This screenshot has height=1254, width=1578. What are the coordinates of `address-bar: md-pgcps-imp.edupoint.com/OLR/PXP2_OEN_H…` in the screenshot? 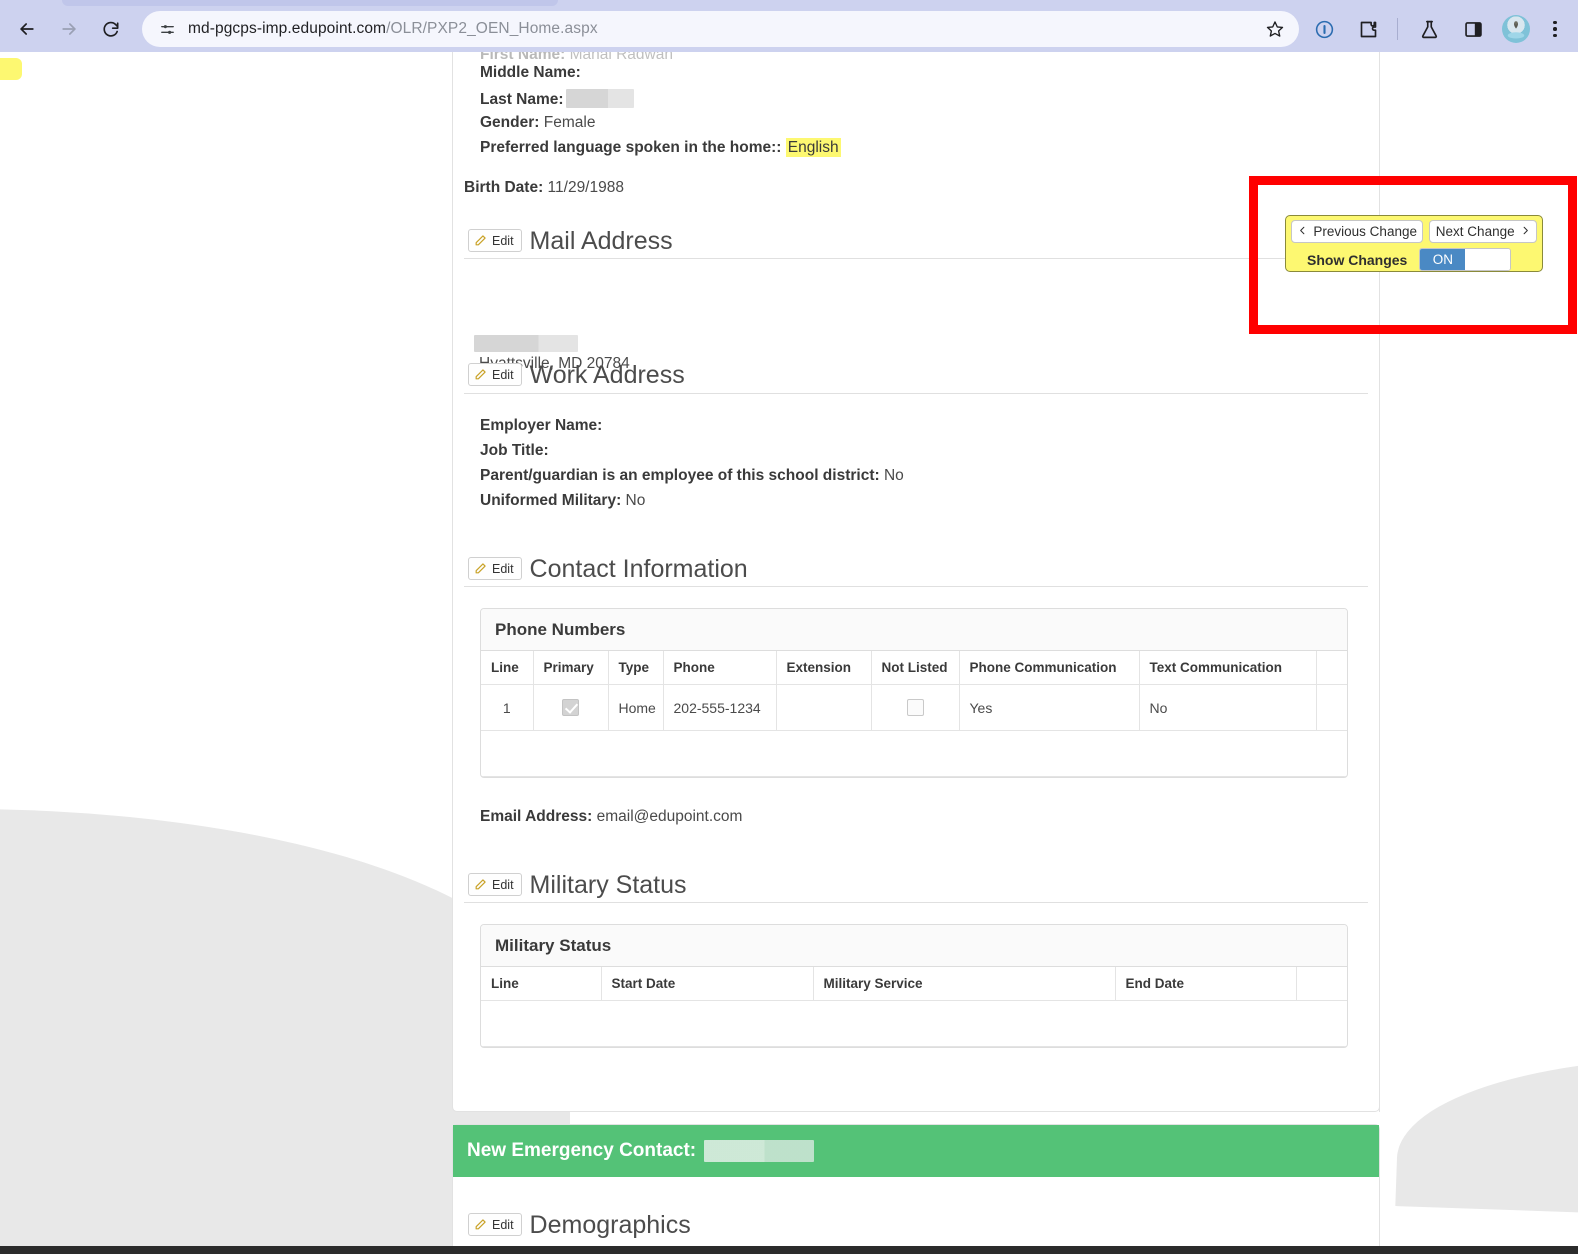 It's located at (720, 29).